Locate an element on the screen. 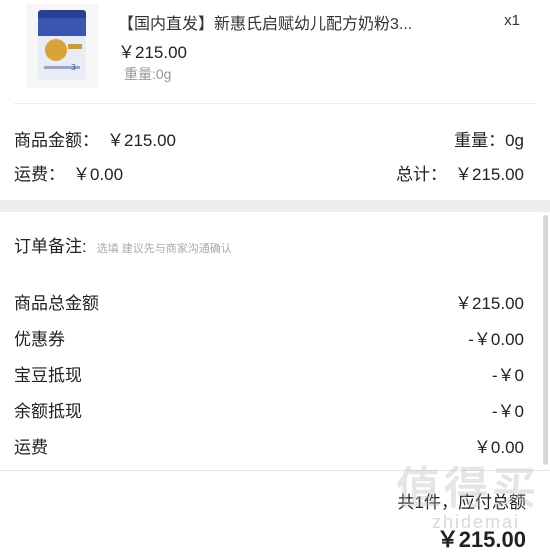 Image resolution: width=550 pixels, height=554 pixels. breakdown-bean-deduction: 宝豆抵现 -￥0 is located at coordinates (269, 373).